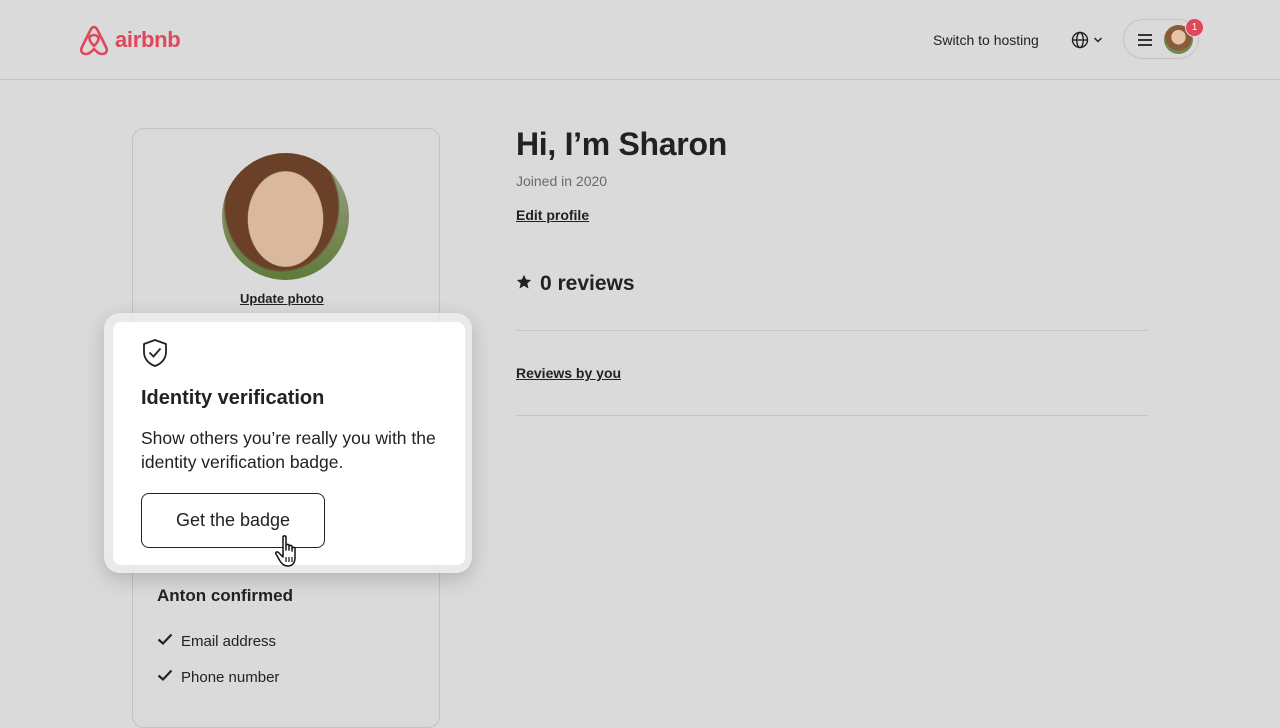  What do you see at coordinates (562, 181) in the screenshot?
I see `joined-date: Joined in 2020` at bounding box center [562, 181].